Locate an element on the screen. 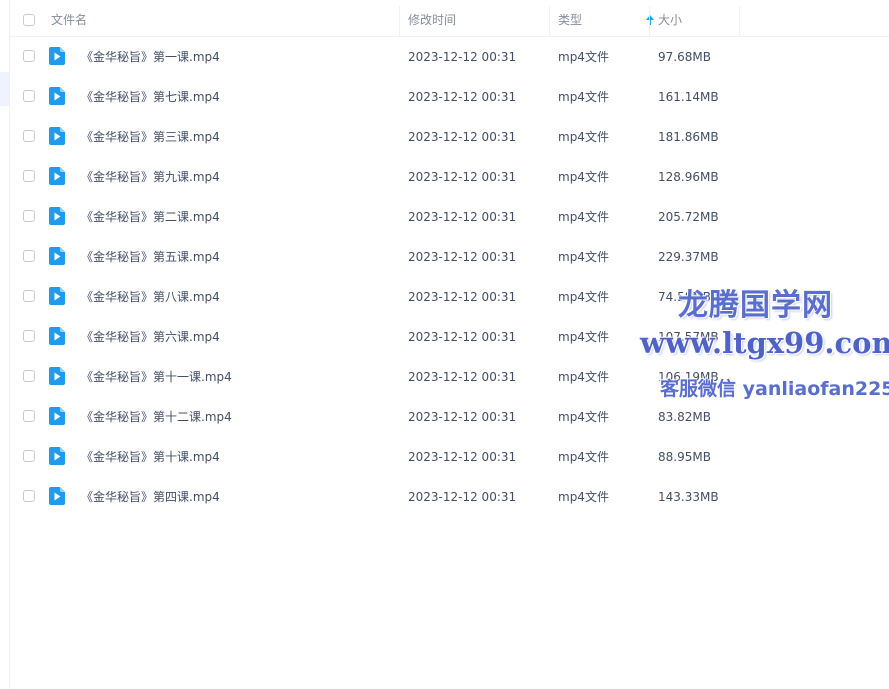 This screenshot has height=689, width=889. file-name: 《金华秘旨》第四课.mp4 is located at coordinates (150, 496).